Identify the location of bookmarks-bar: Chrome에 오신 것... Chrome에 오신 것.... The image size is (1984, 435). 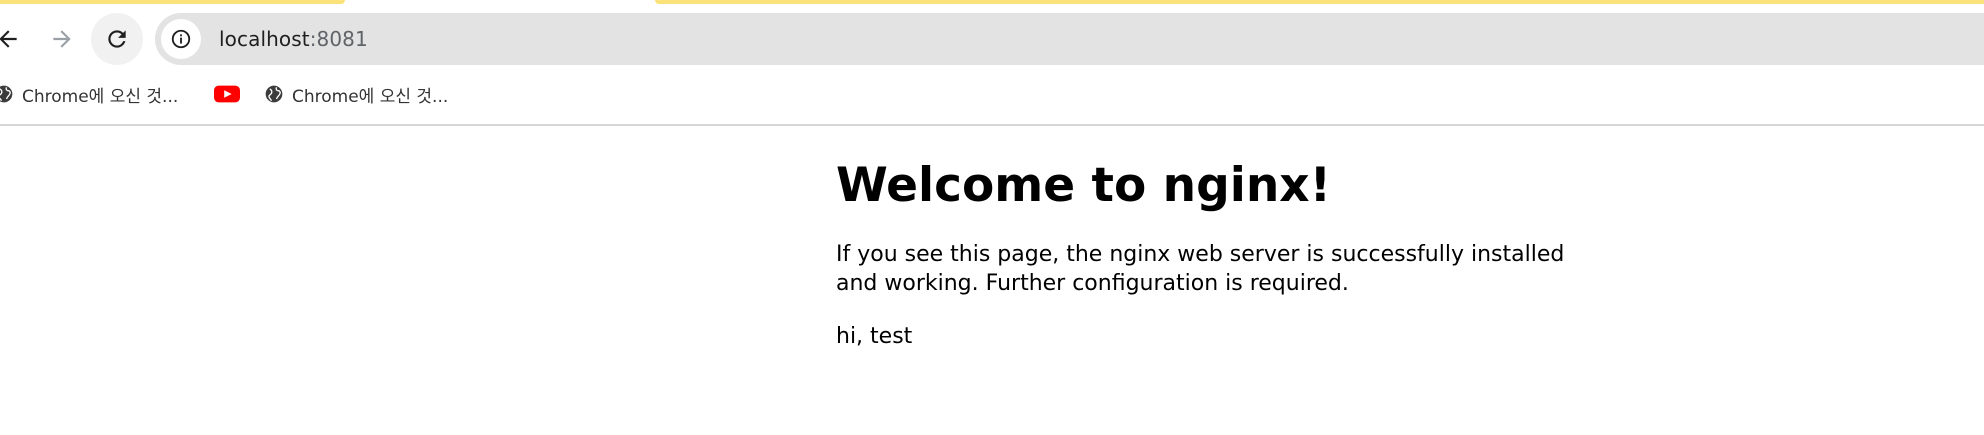
(992, 94).